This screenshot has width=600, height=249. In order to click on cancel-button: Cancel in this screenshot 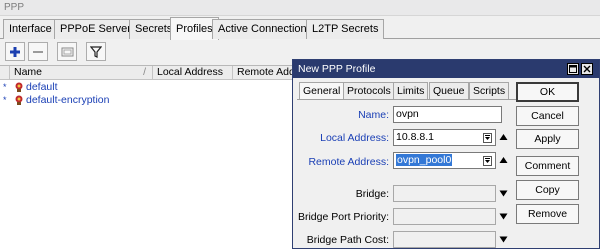, I will do `click(547, 116)`.